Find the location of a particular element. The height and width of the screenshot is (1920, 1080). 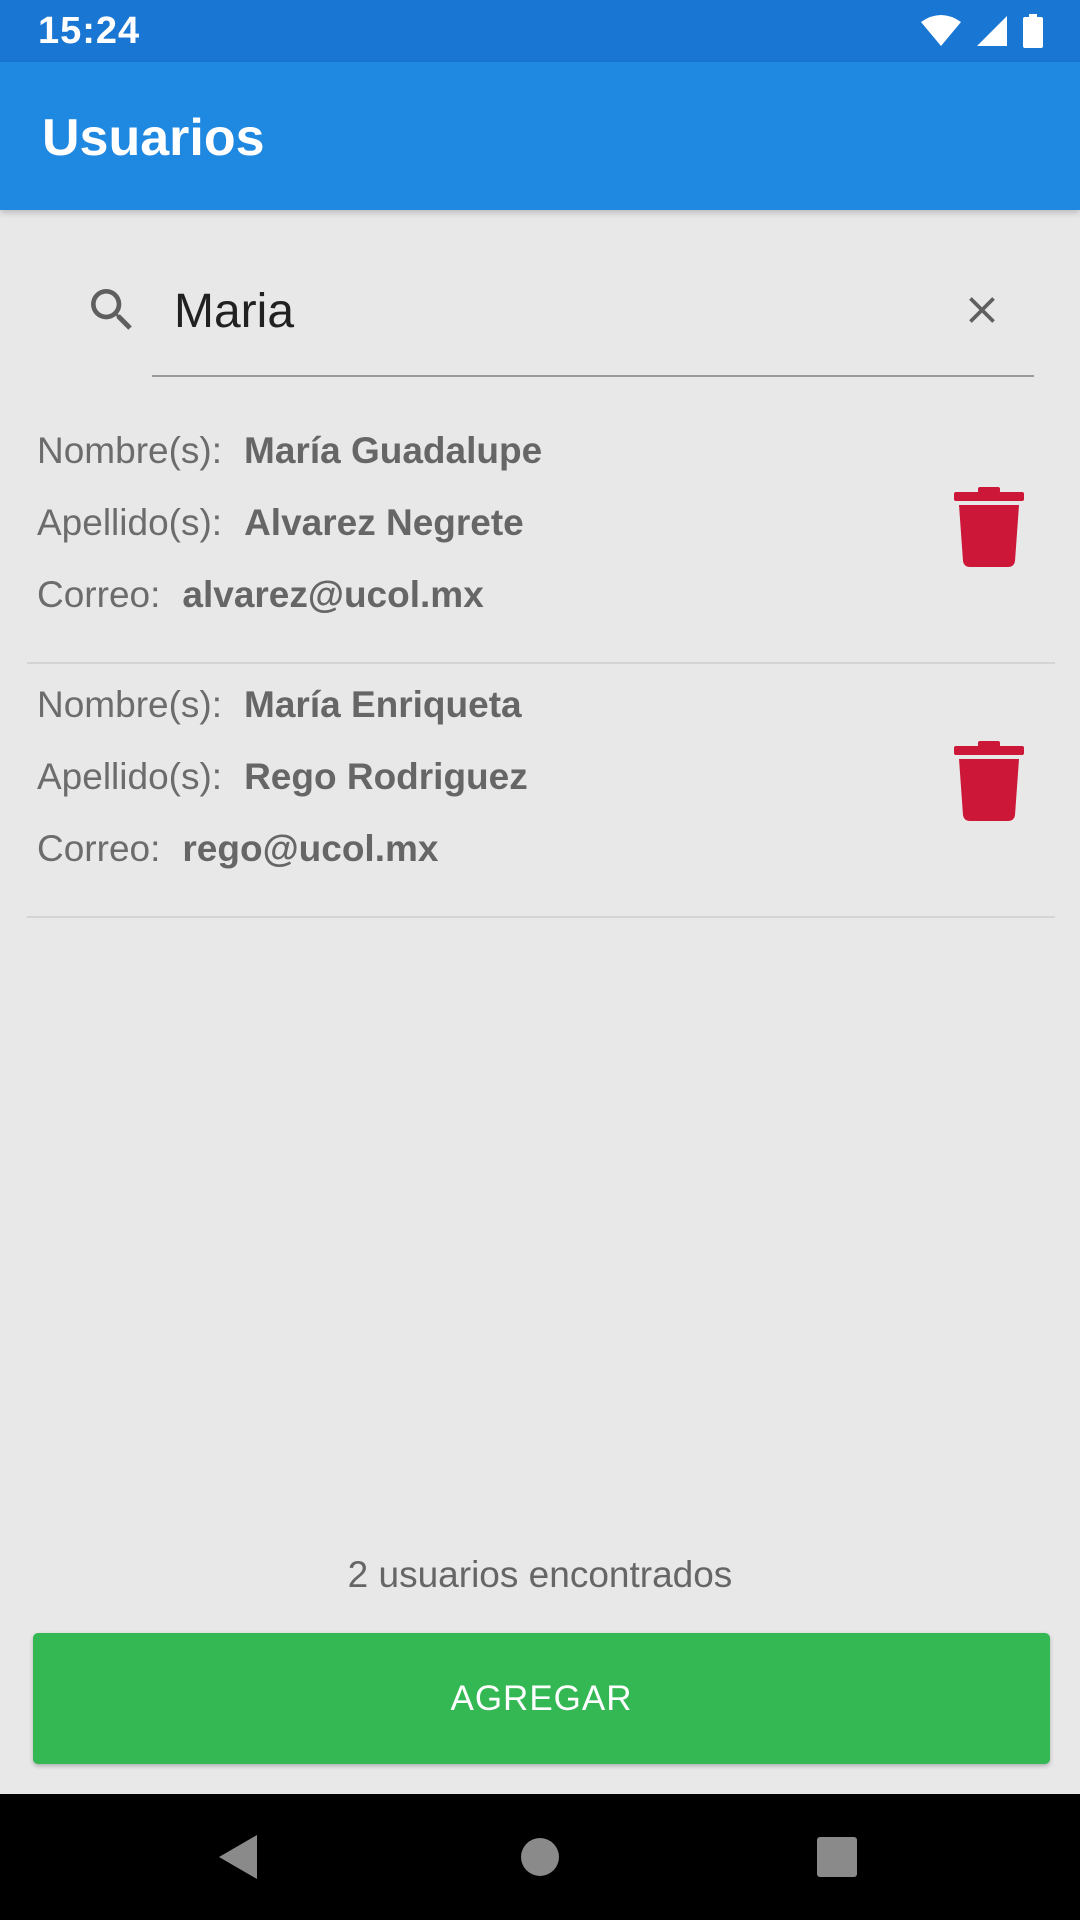

nombre-value: María Enriqueta is located at coordinates (383, 704).